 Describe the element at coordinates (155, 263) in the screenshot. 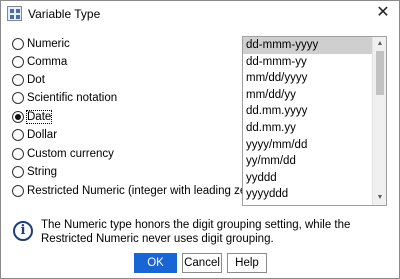

I see `ok-button: OK` at that location.